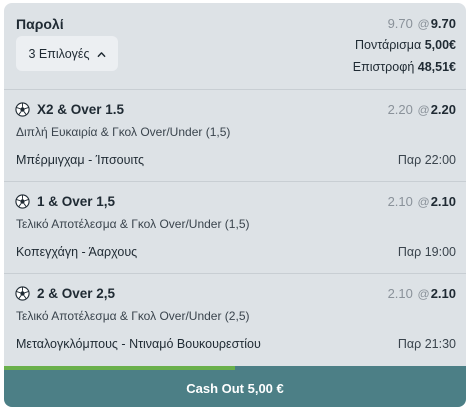 The height and width of the screenshot is (410, 469). What do you see at coordinates (426, 344) in the screenshot?
I see `leg-time: Παρ 21:30` at bounding box center [426, 344].